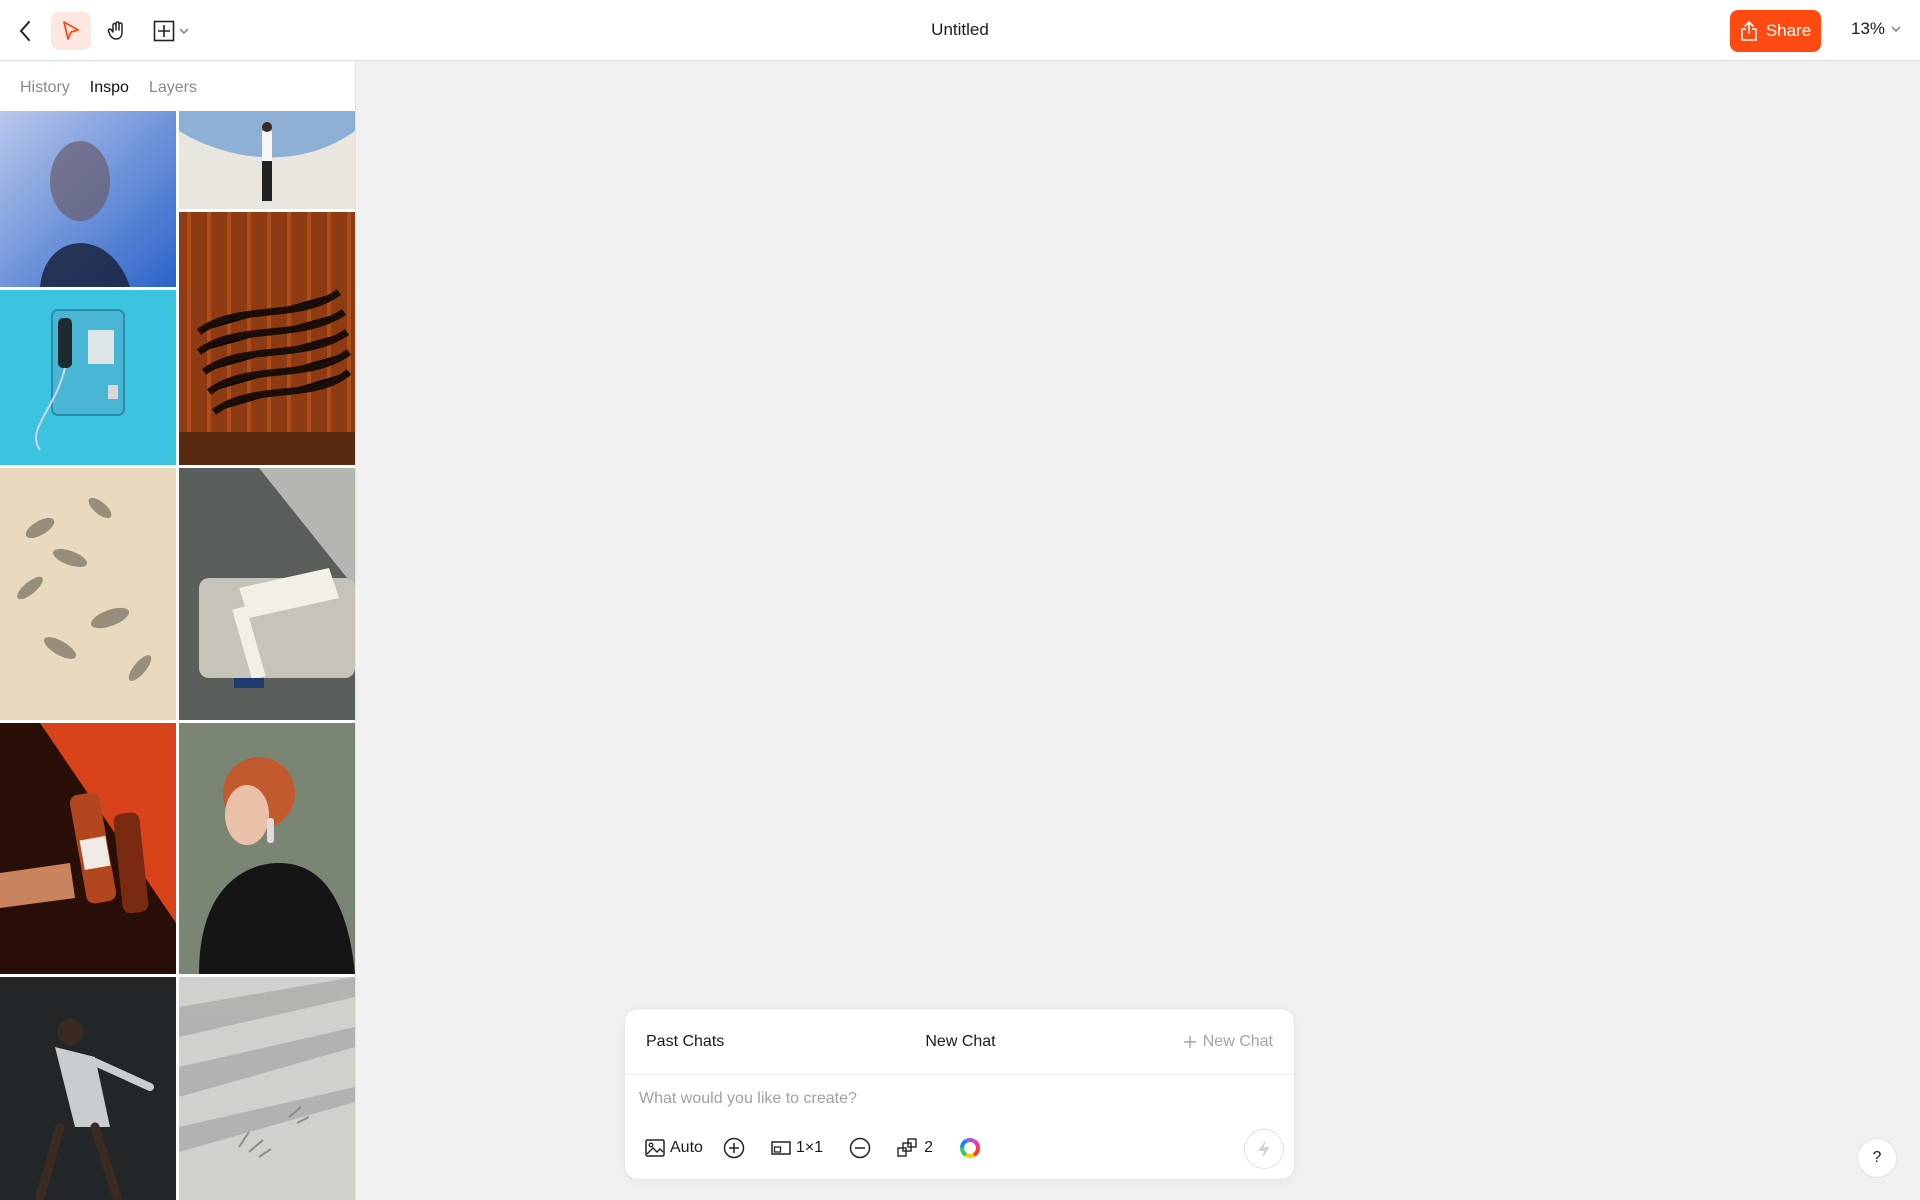  What do you see at coordinates (685, 1042) in the screenshot?
I see `past-chats-button: Past Chats` at bounding box center [685, 1042].